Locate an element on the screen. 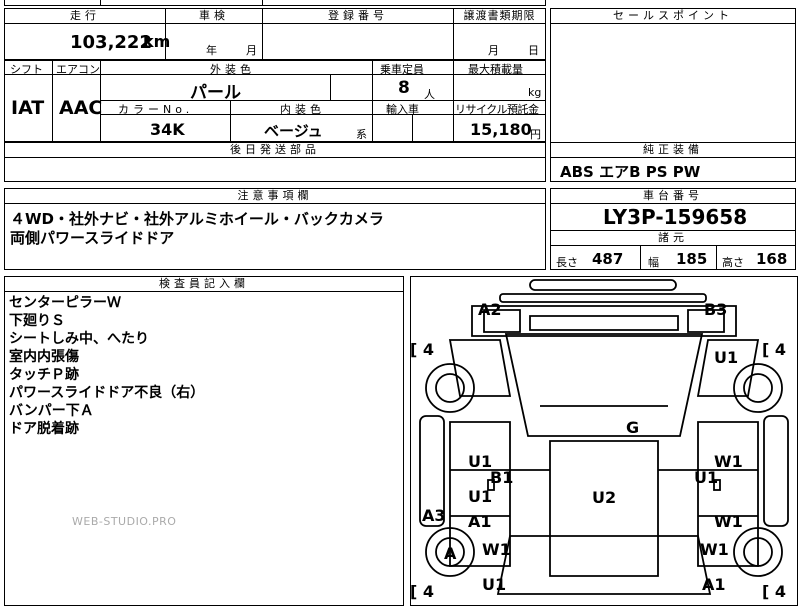  caution-header: 注意事項欄 is located at coordinates (275, 196).